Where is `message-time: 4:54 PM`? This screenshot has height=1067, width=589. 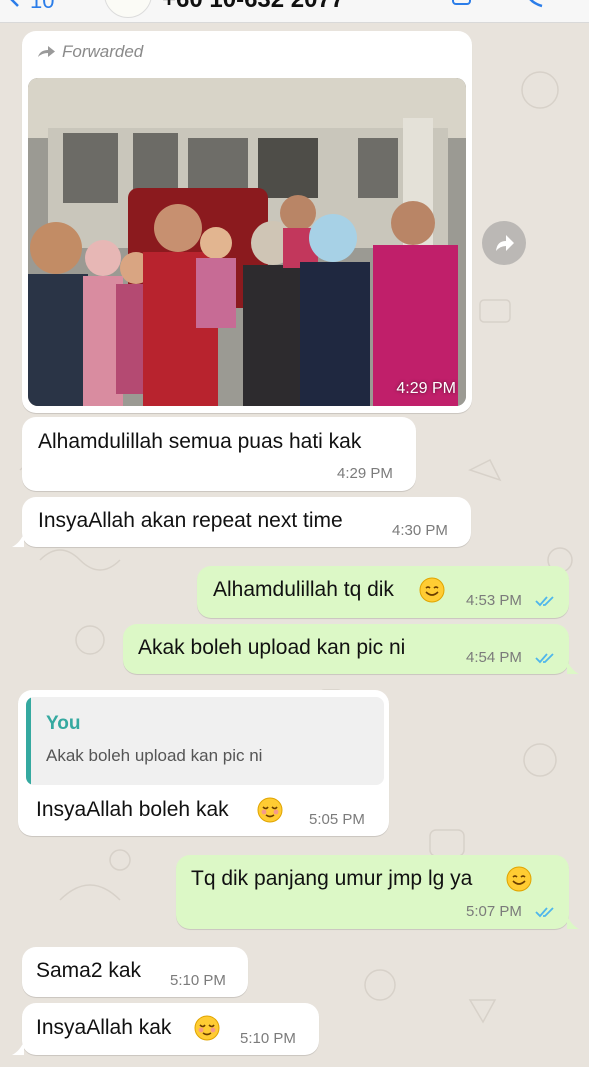
message-time: 4:54 PM is located at coordinates (494, 657).